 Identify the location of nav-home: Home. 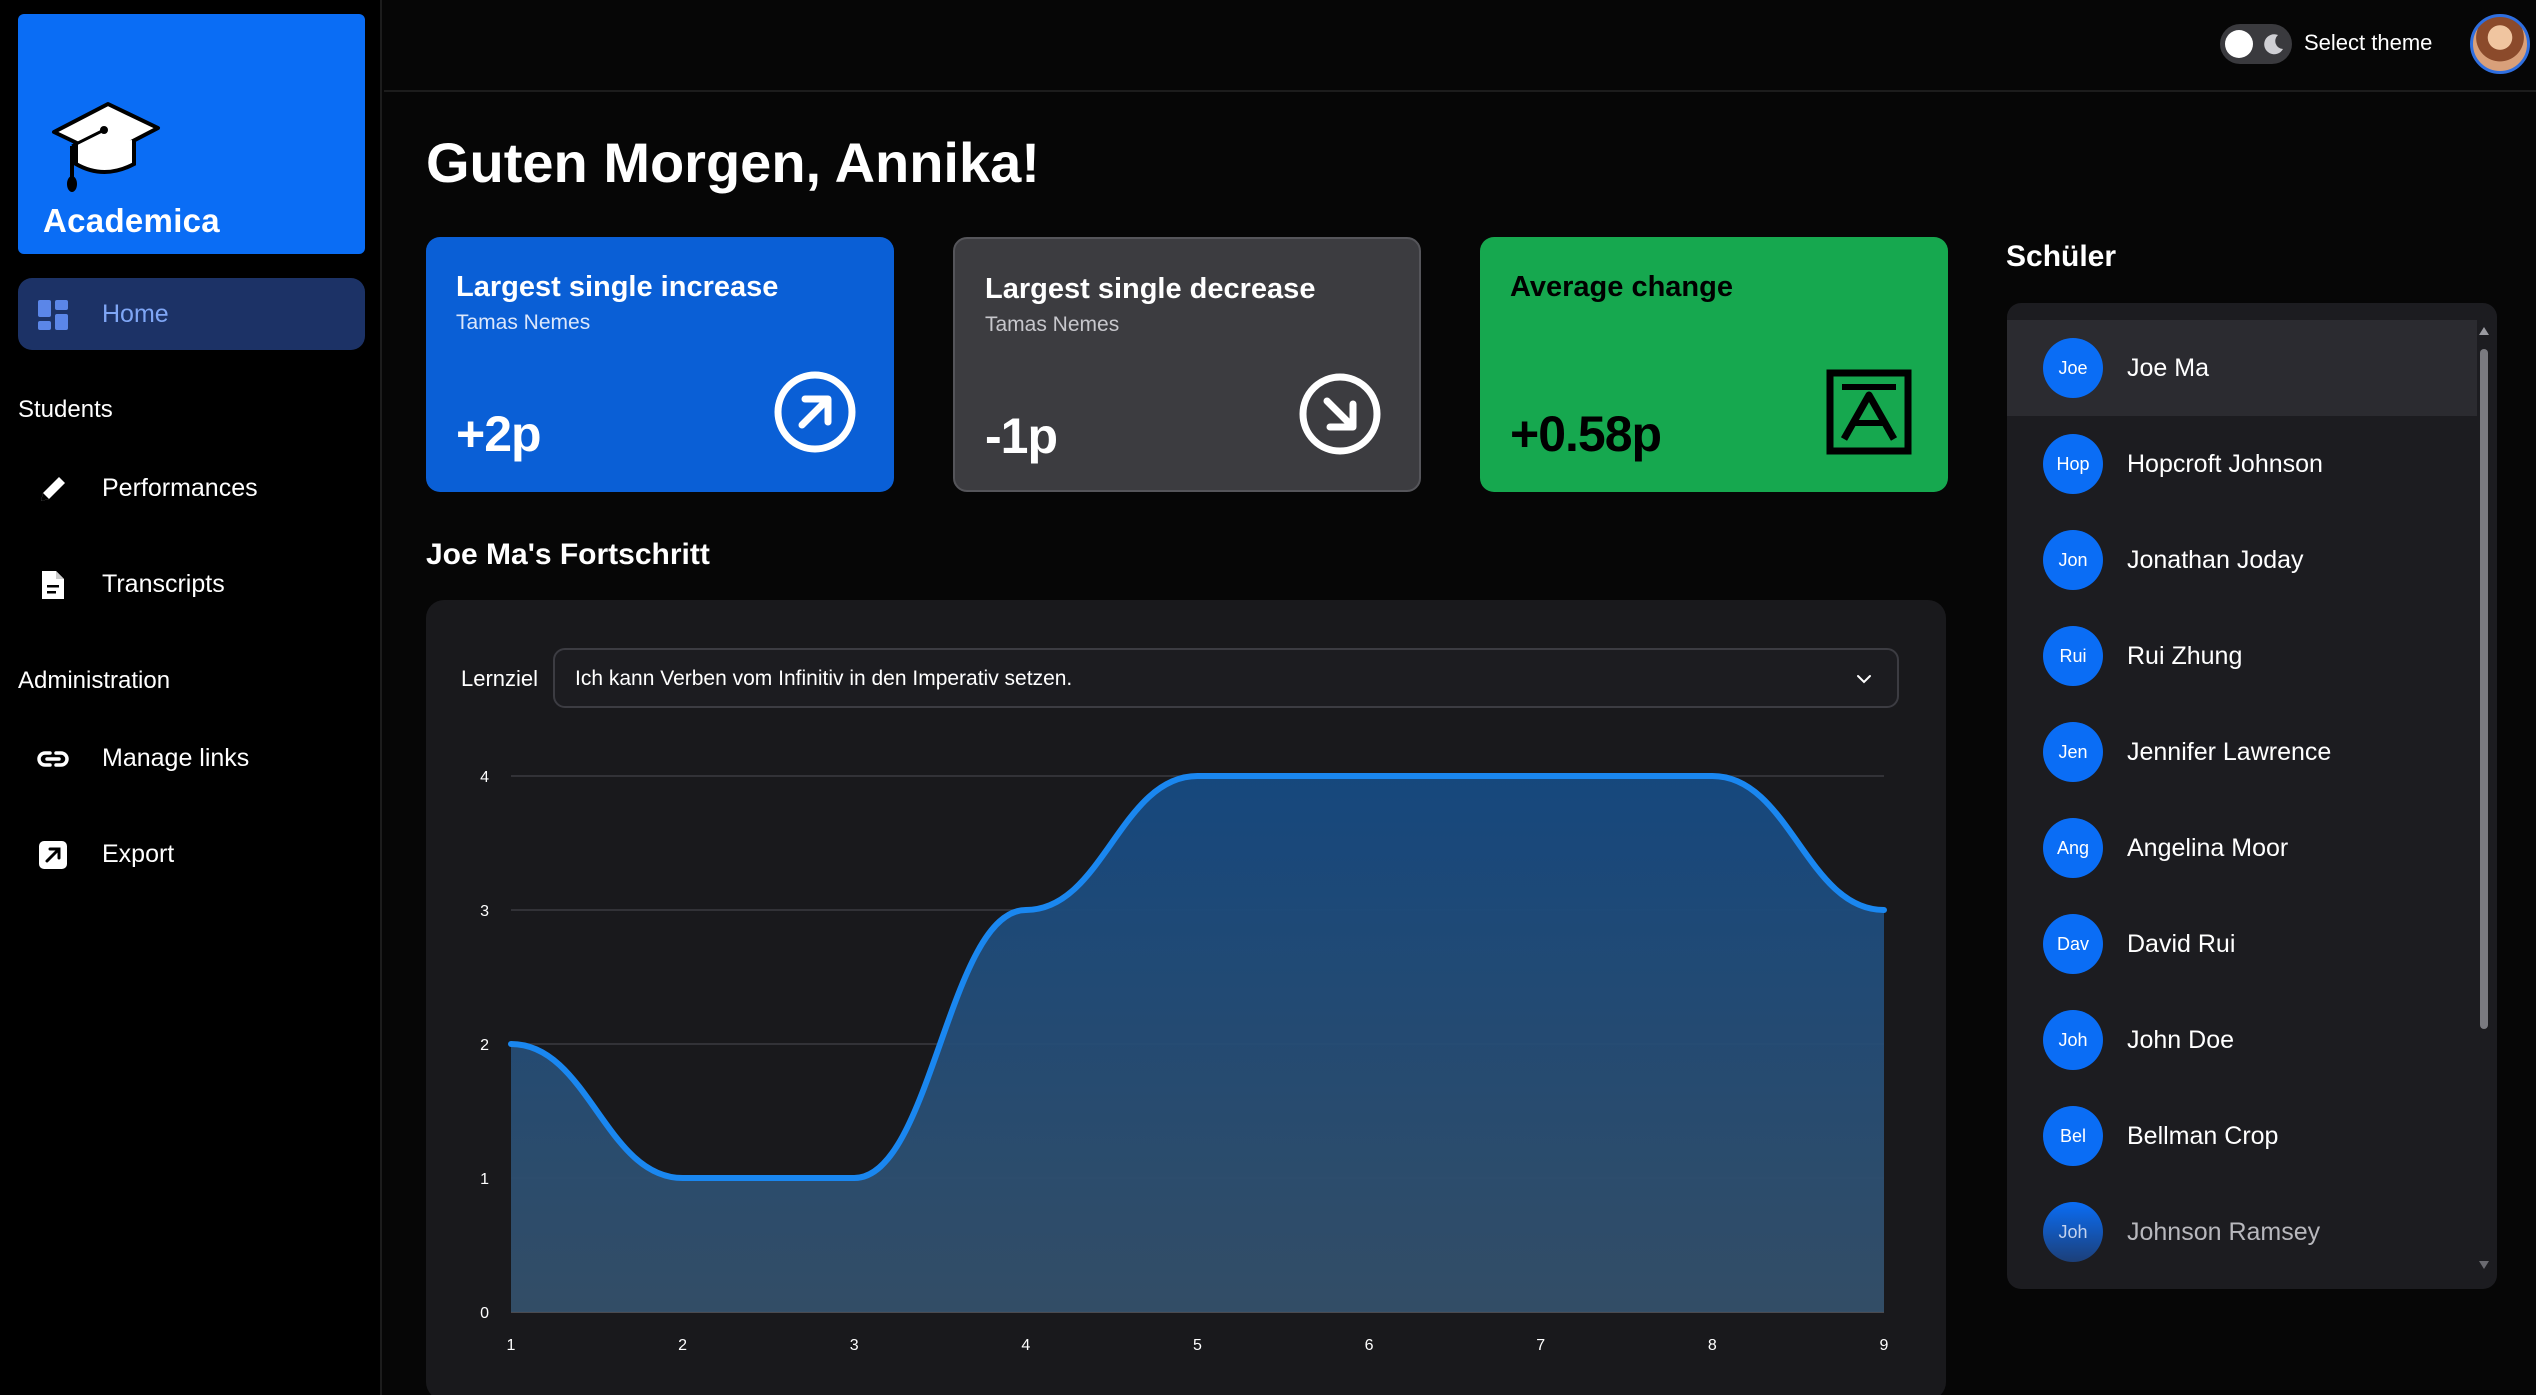
(191, 314).